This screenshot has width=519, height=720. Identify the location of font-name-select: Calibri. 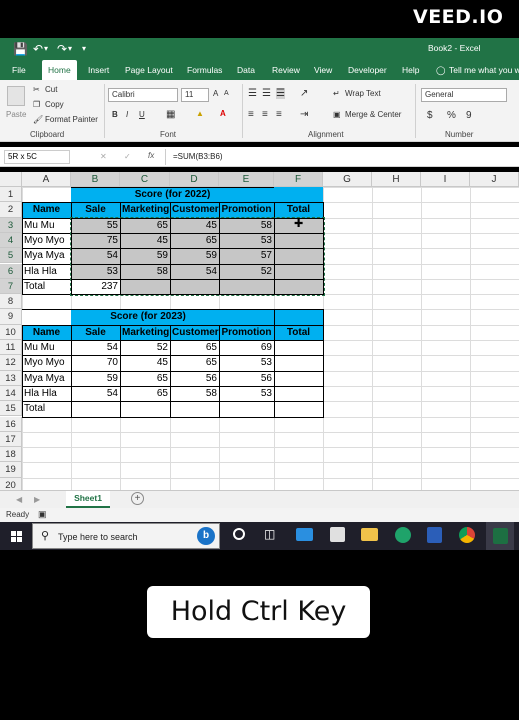
(143, 95).